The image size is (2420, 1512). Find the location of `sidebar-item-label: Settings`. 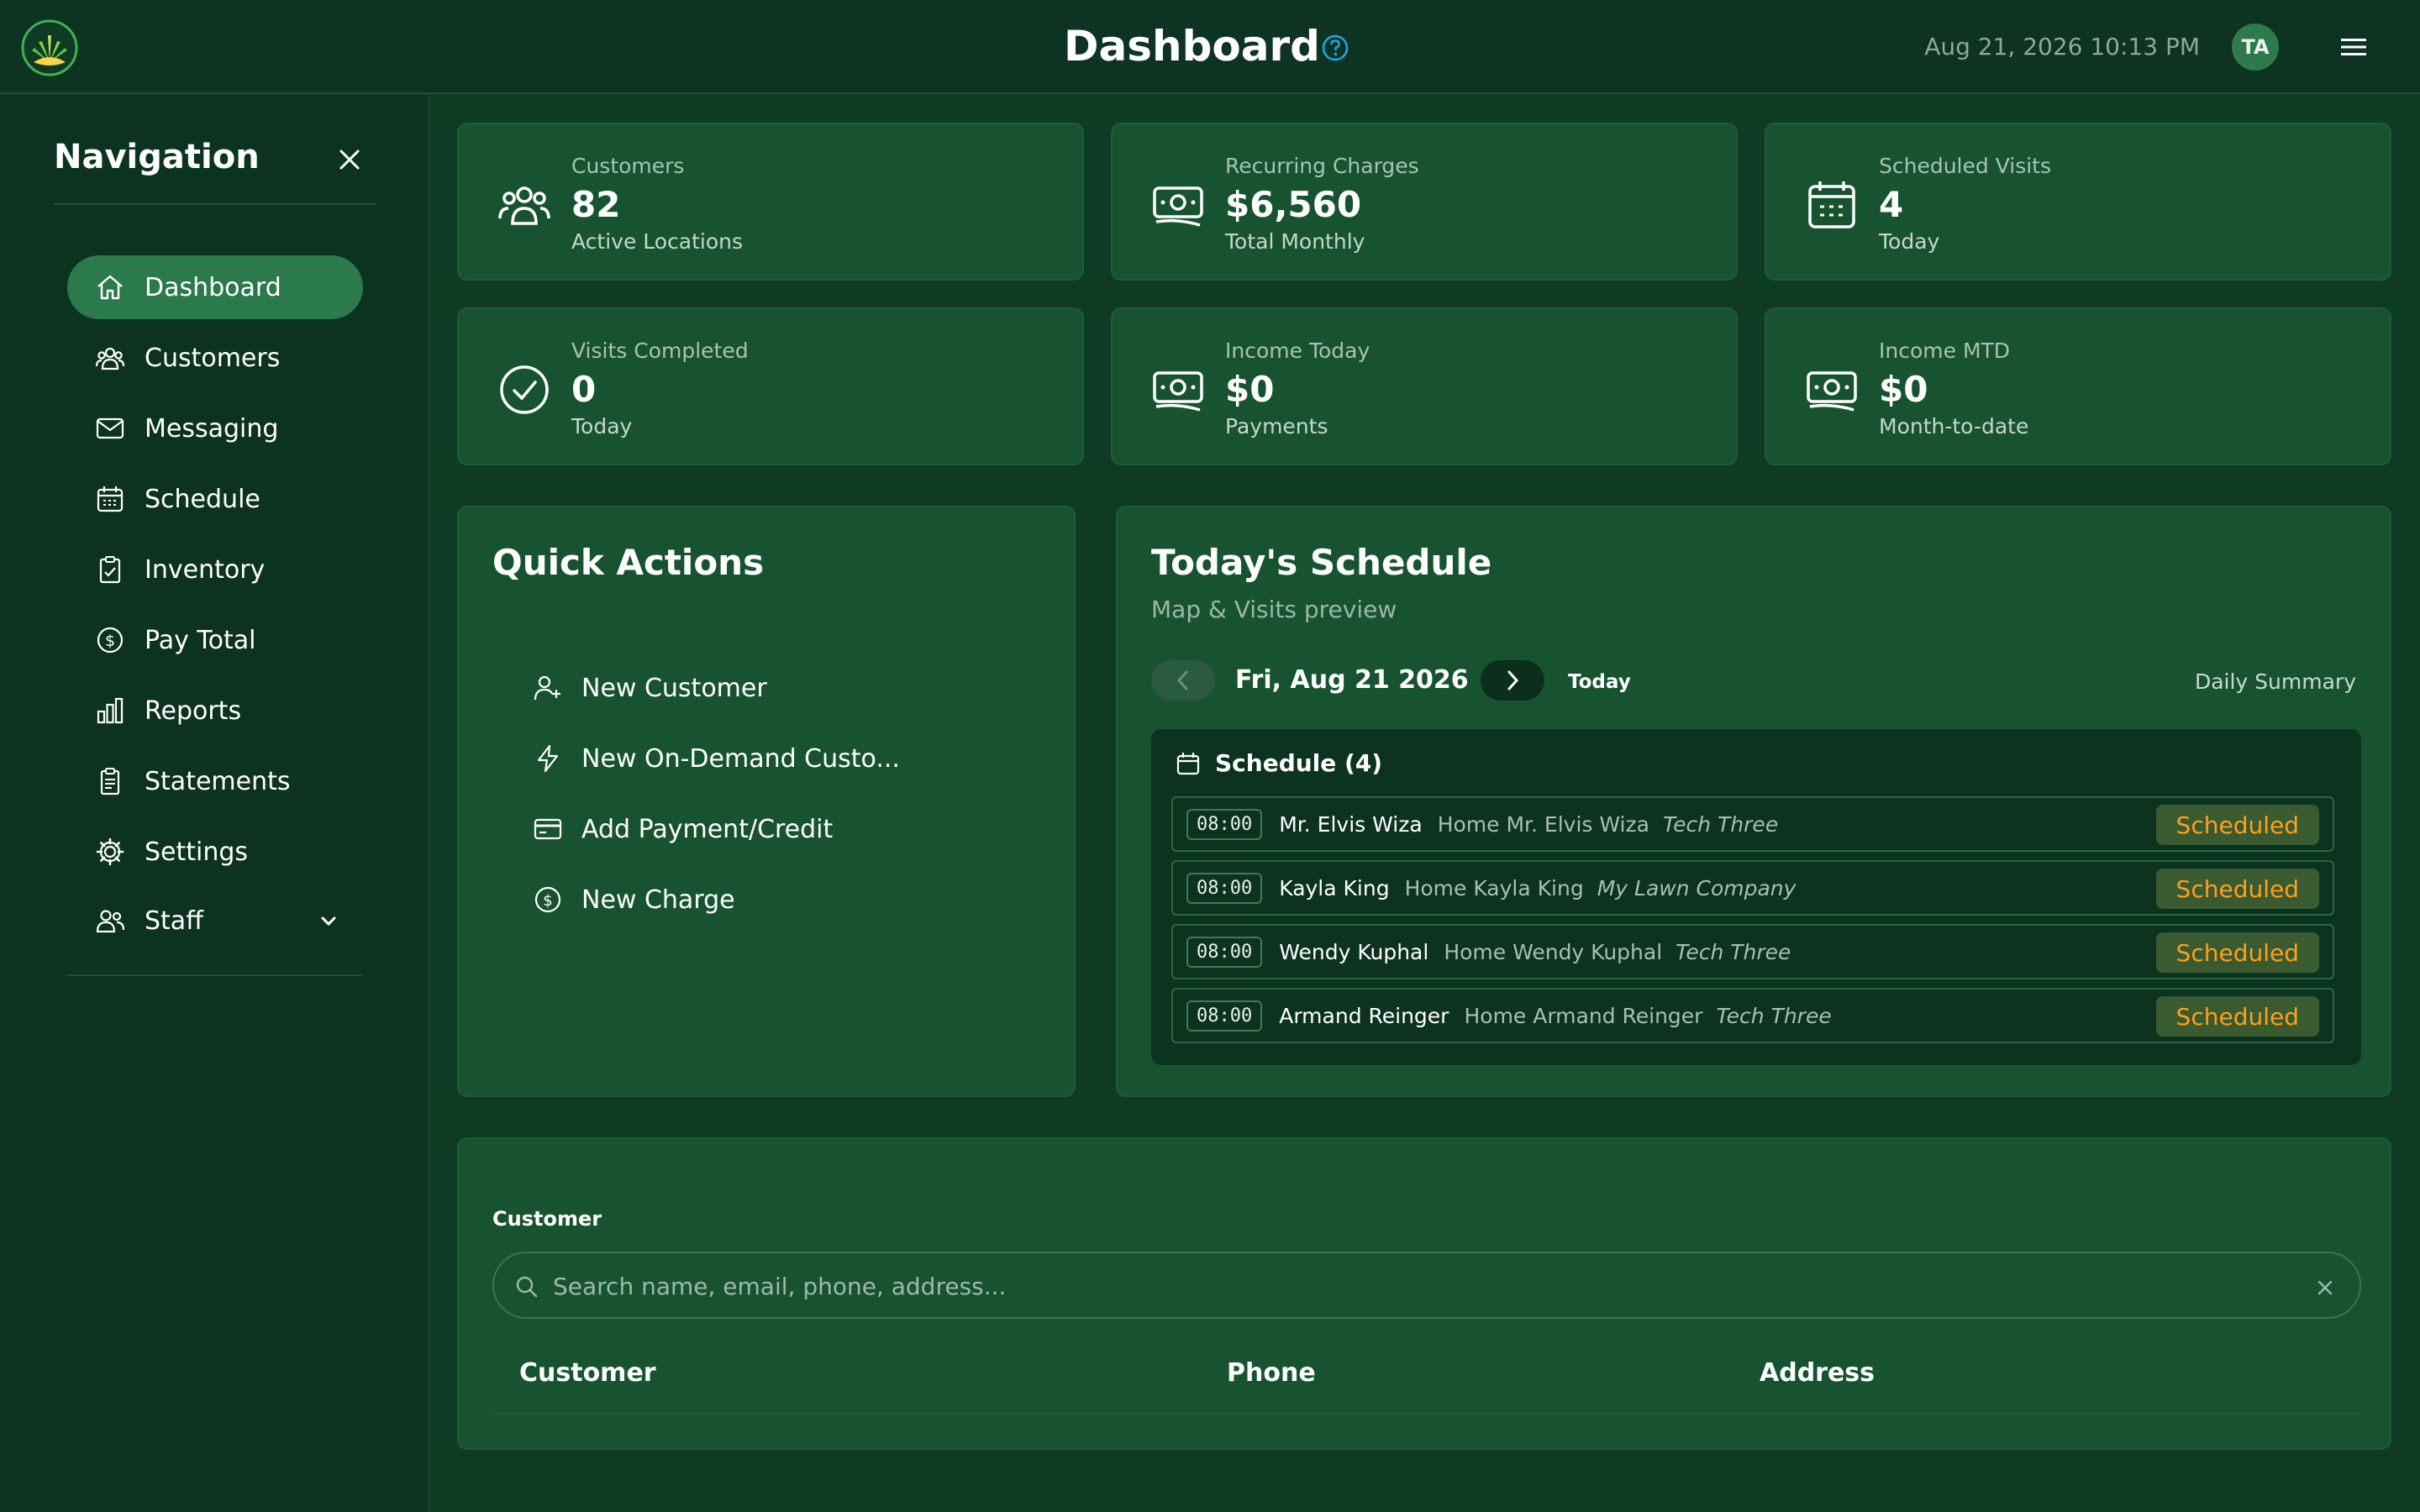

sidebar-item-label: Settings is located at coordinates (197, 852).